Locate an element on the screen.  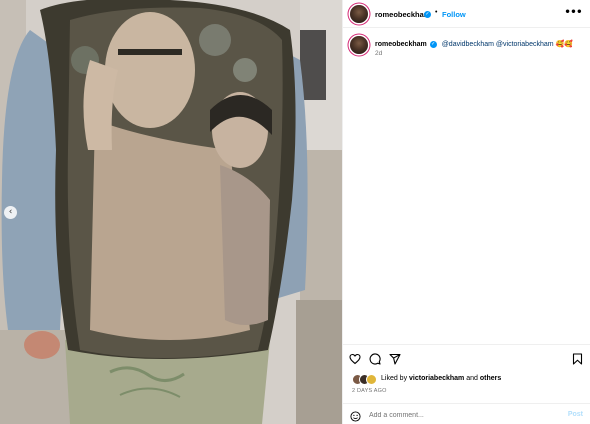
comment-composer: Post is located at coordinates (466, 413).